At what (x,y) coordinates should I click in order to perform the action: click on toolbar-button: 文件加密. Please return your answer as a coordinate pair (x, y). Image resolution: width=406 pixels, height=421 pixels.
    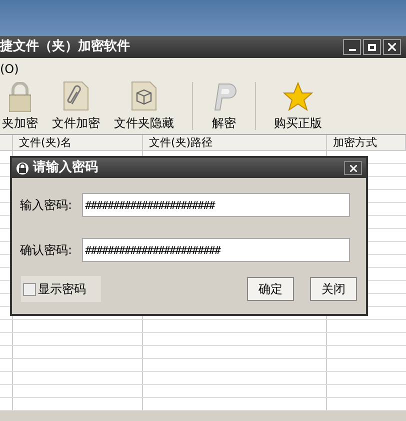
    Looking at the image, I should click on (76, 106).